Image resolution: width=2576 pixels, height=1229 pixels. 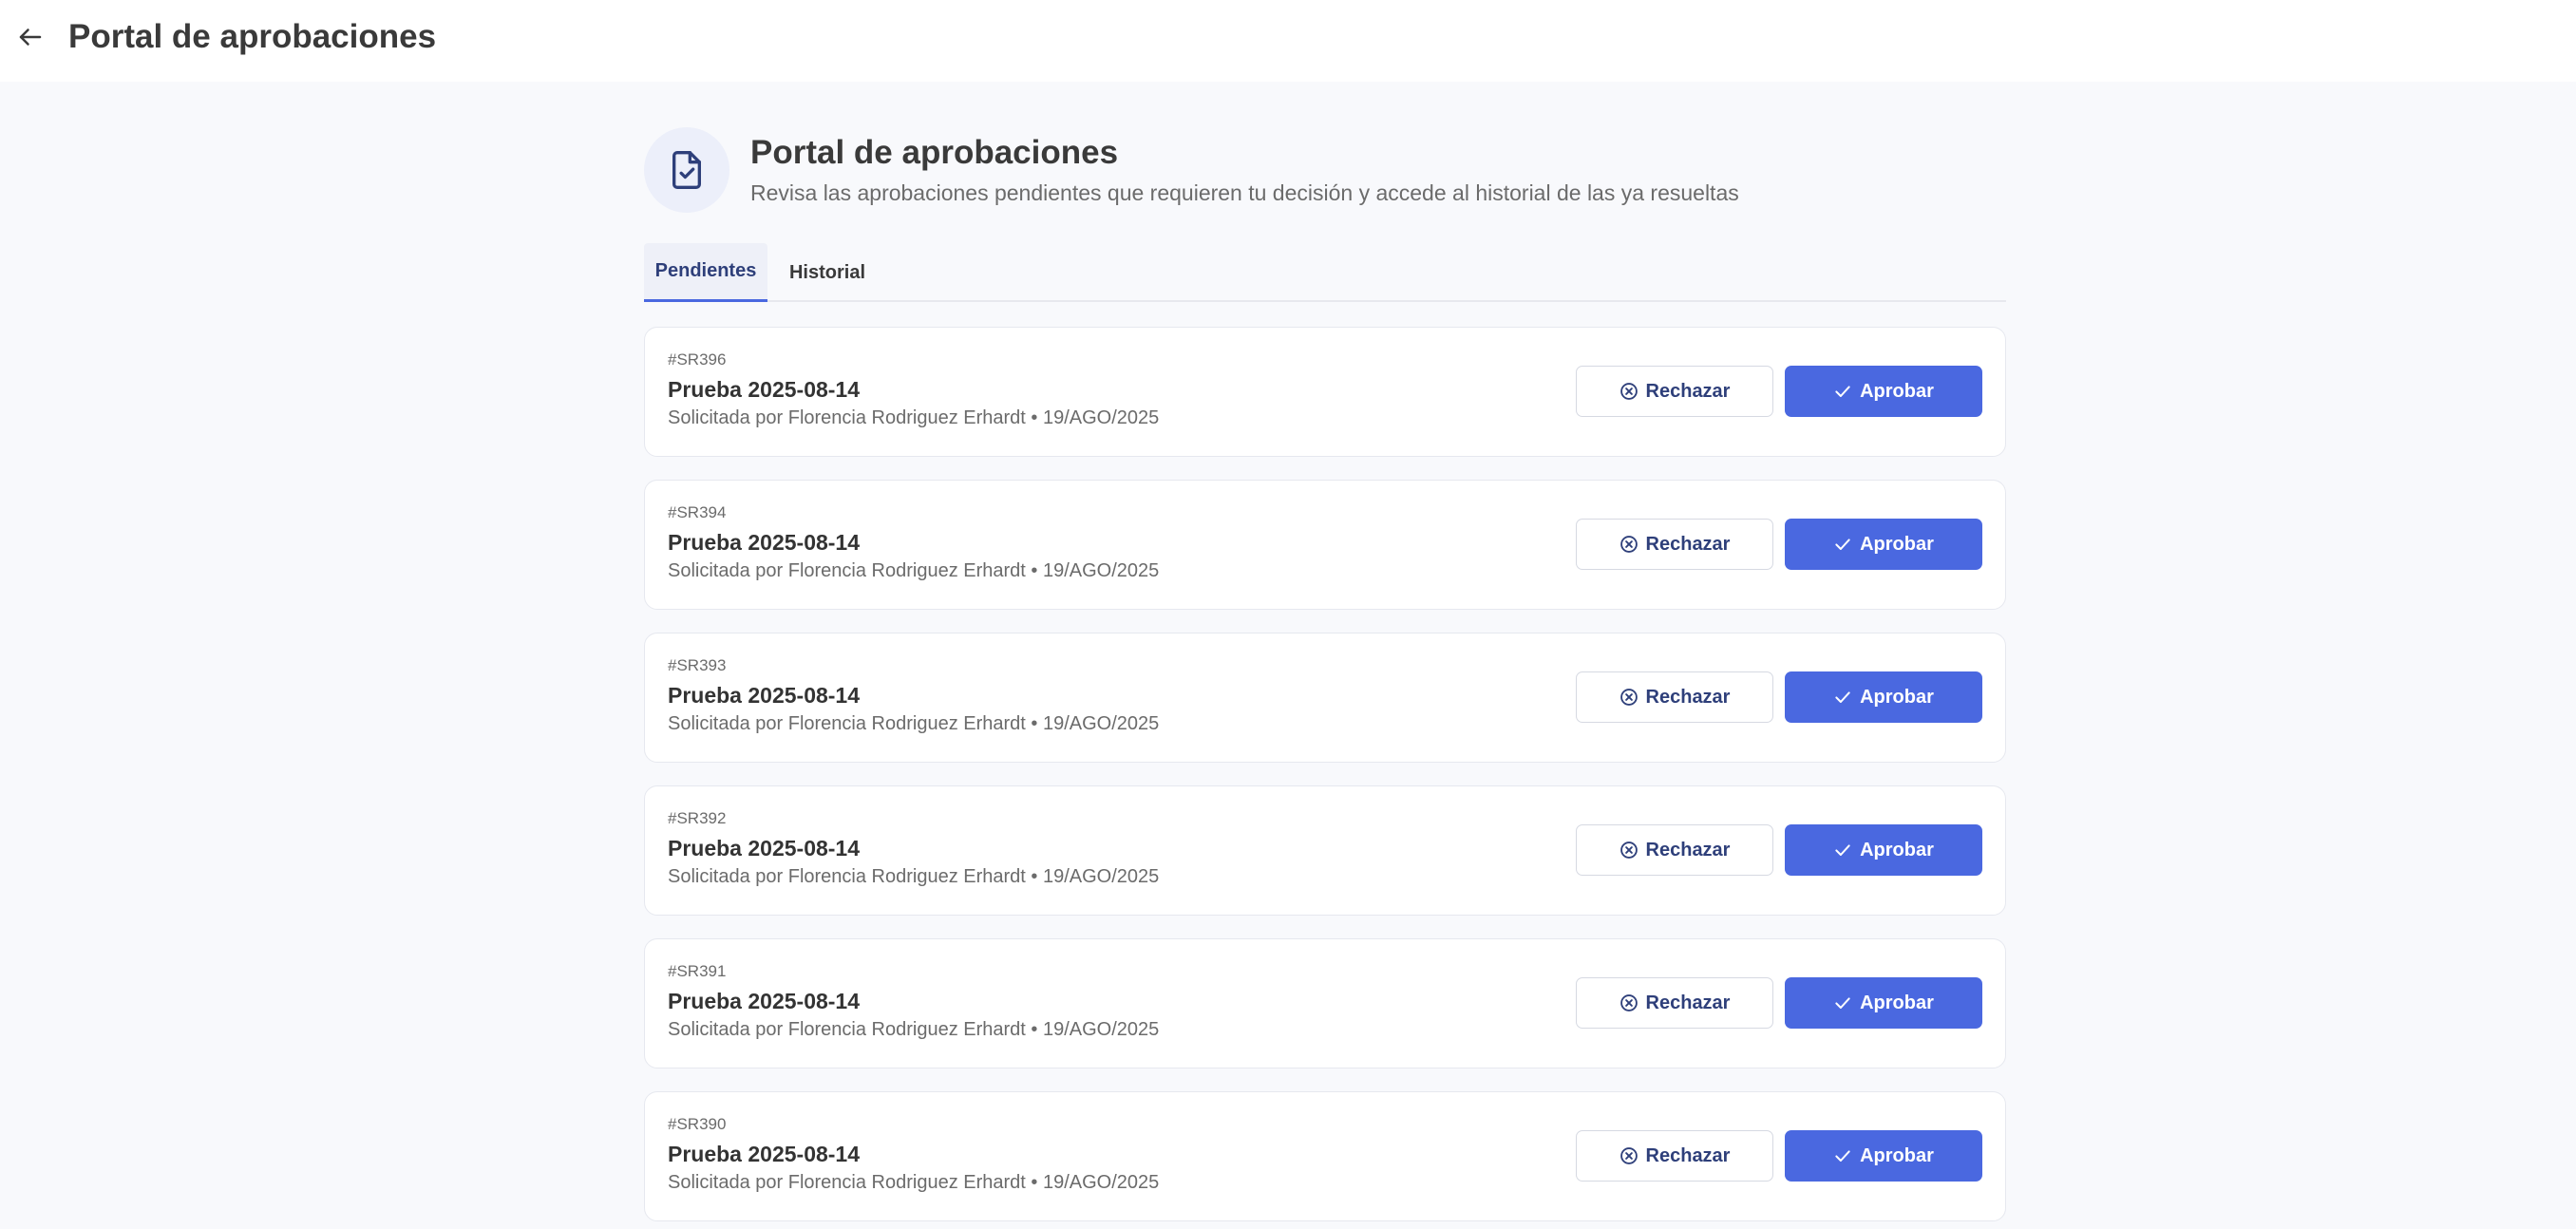 What do you see at coordinates (697, 818) in the screenshot?
I see `request-id: #SR392` at bounding box center [697, 818].